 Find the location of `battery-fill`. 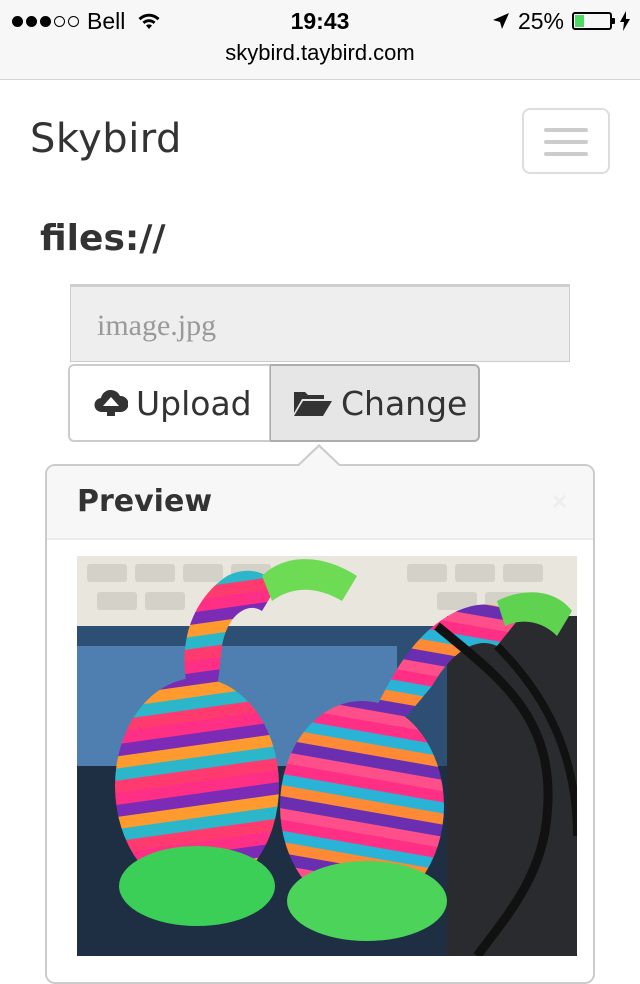

battery-fill is located at coordinates (579, 21).